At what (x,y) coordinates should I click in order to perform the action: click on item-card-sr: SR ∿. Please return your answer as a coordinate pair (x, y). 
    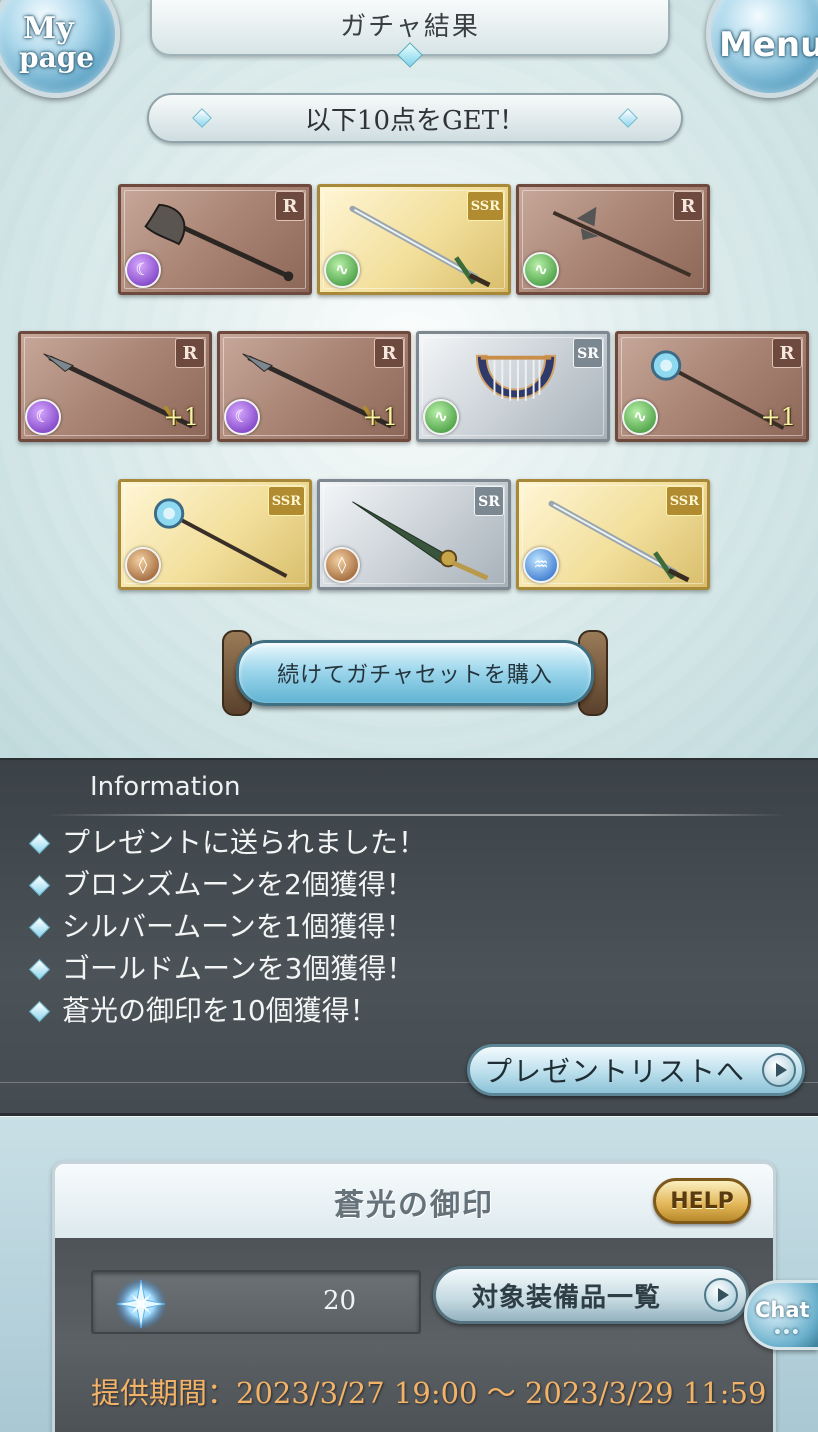
    Looking at the image, I should click on (513, 386).